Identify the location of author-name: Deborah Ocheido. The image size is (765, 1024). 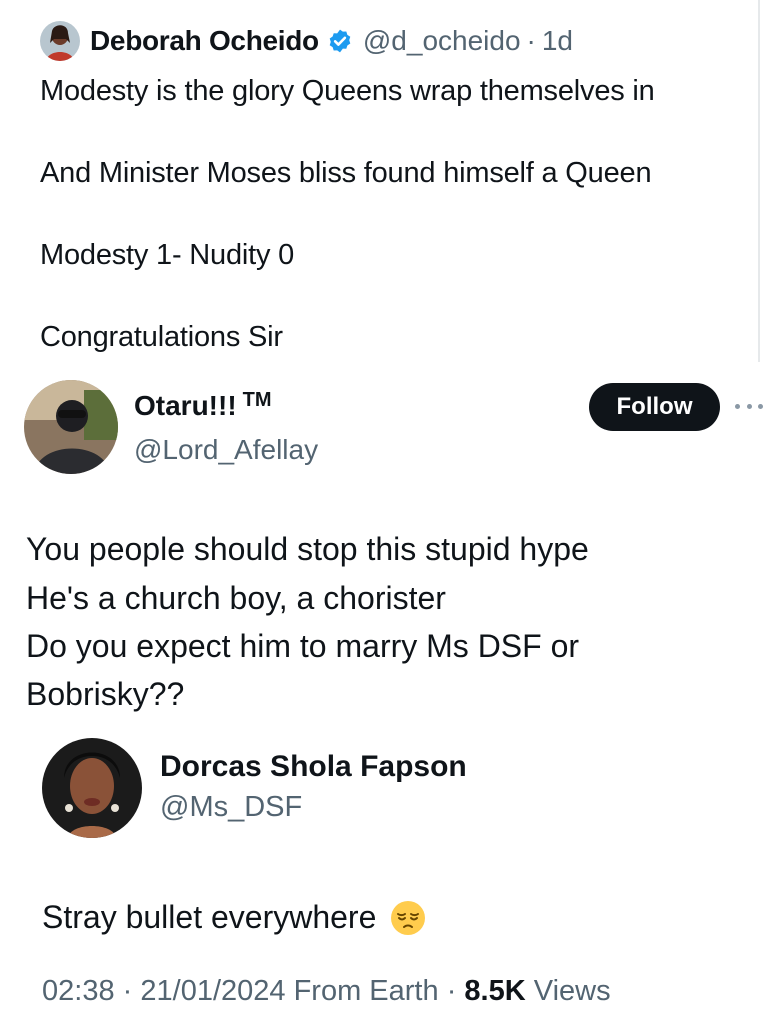
(204, 41).